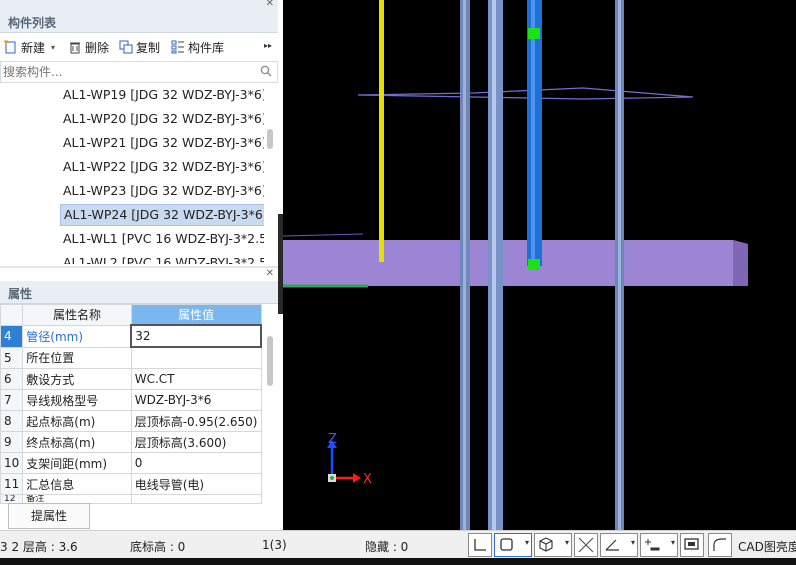 This screenshot has width=796, height=565. I want to click on curve-tool-button, so click(720, 545).